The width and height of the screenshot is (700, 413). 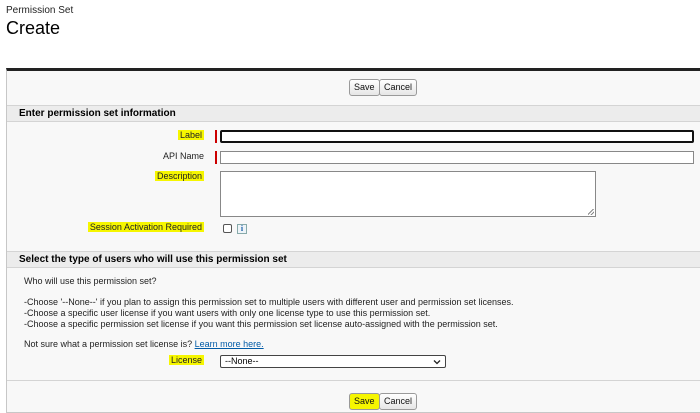 What do you see at coordinates (364, 87) in the screenshot?
I see `save-button-top: Save` at bounding box center [364, 87].